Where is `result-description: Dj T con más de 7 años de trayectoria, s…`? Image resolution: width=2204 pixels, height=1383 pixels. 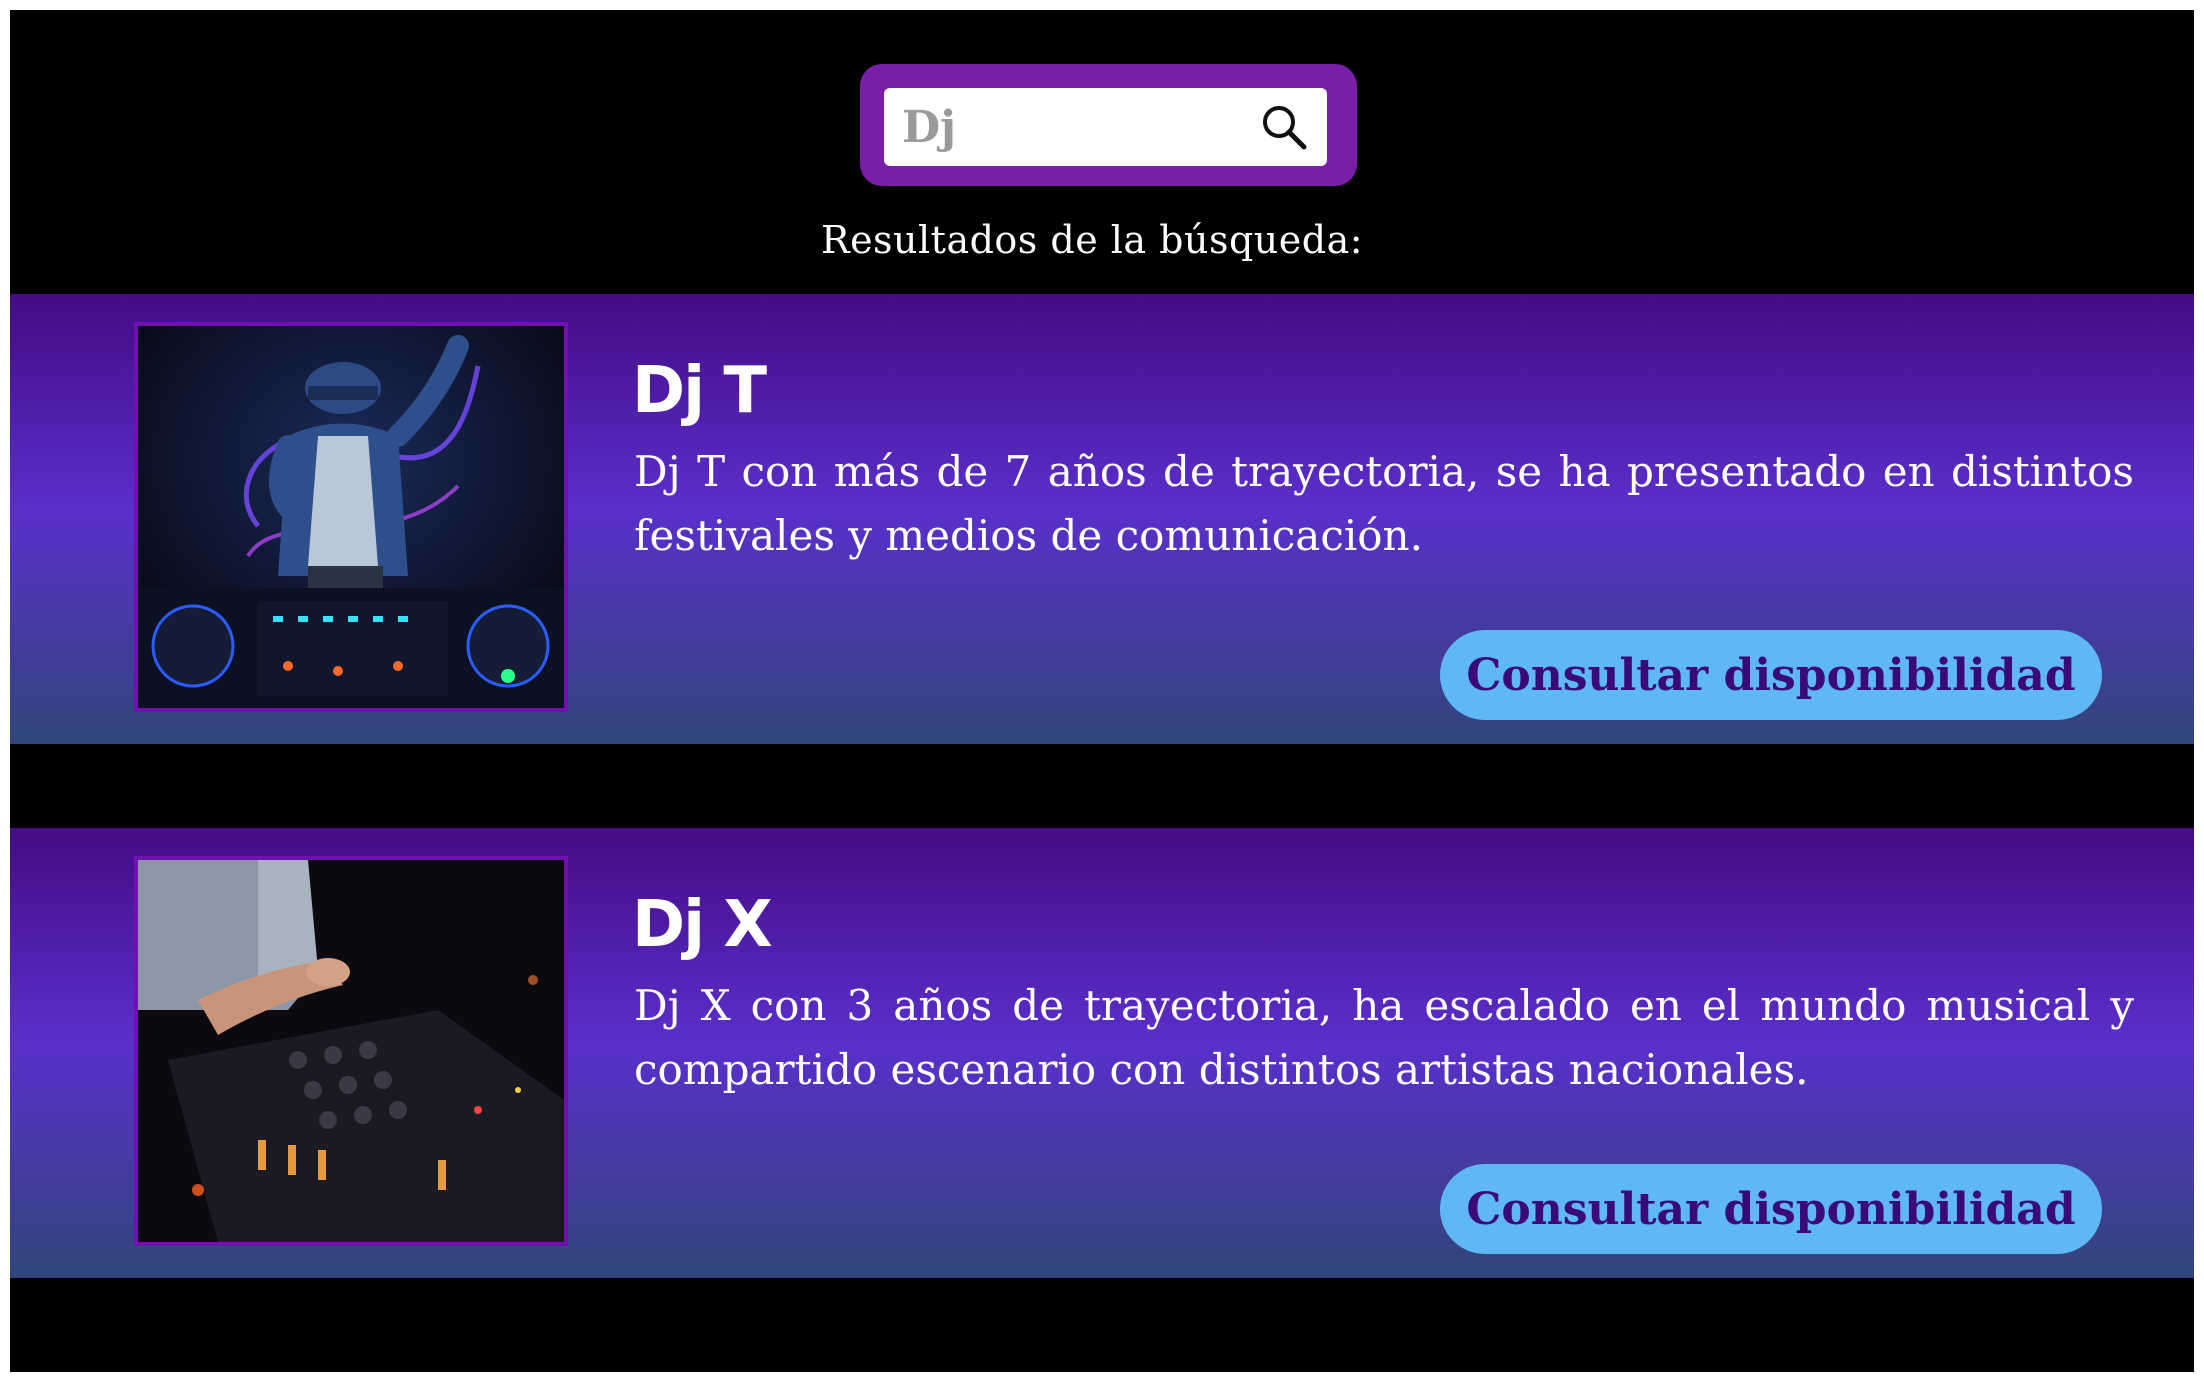 result-description: Dj T con más de 7 años de trayectoria, s… is located at coordinates (1384, 503).